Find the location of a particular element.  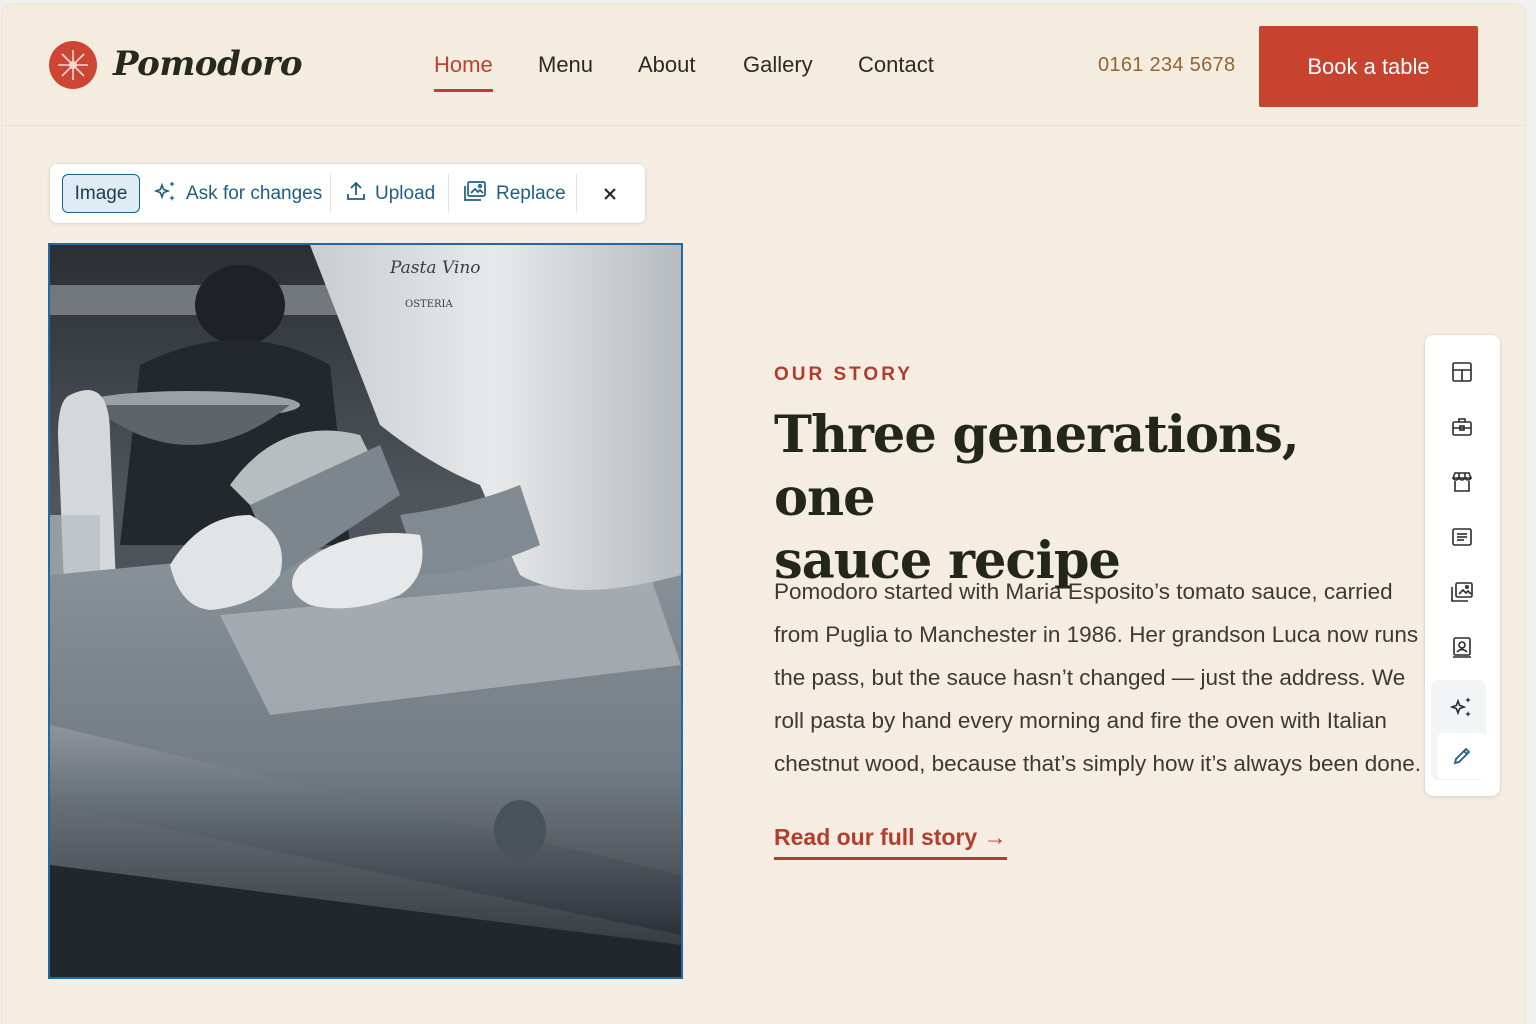

contact-card-icon is located at coordinates (1462, 647).